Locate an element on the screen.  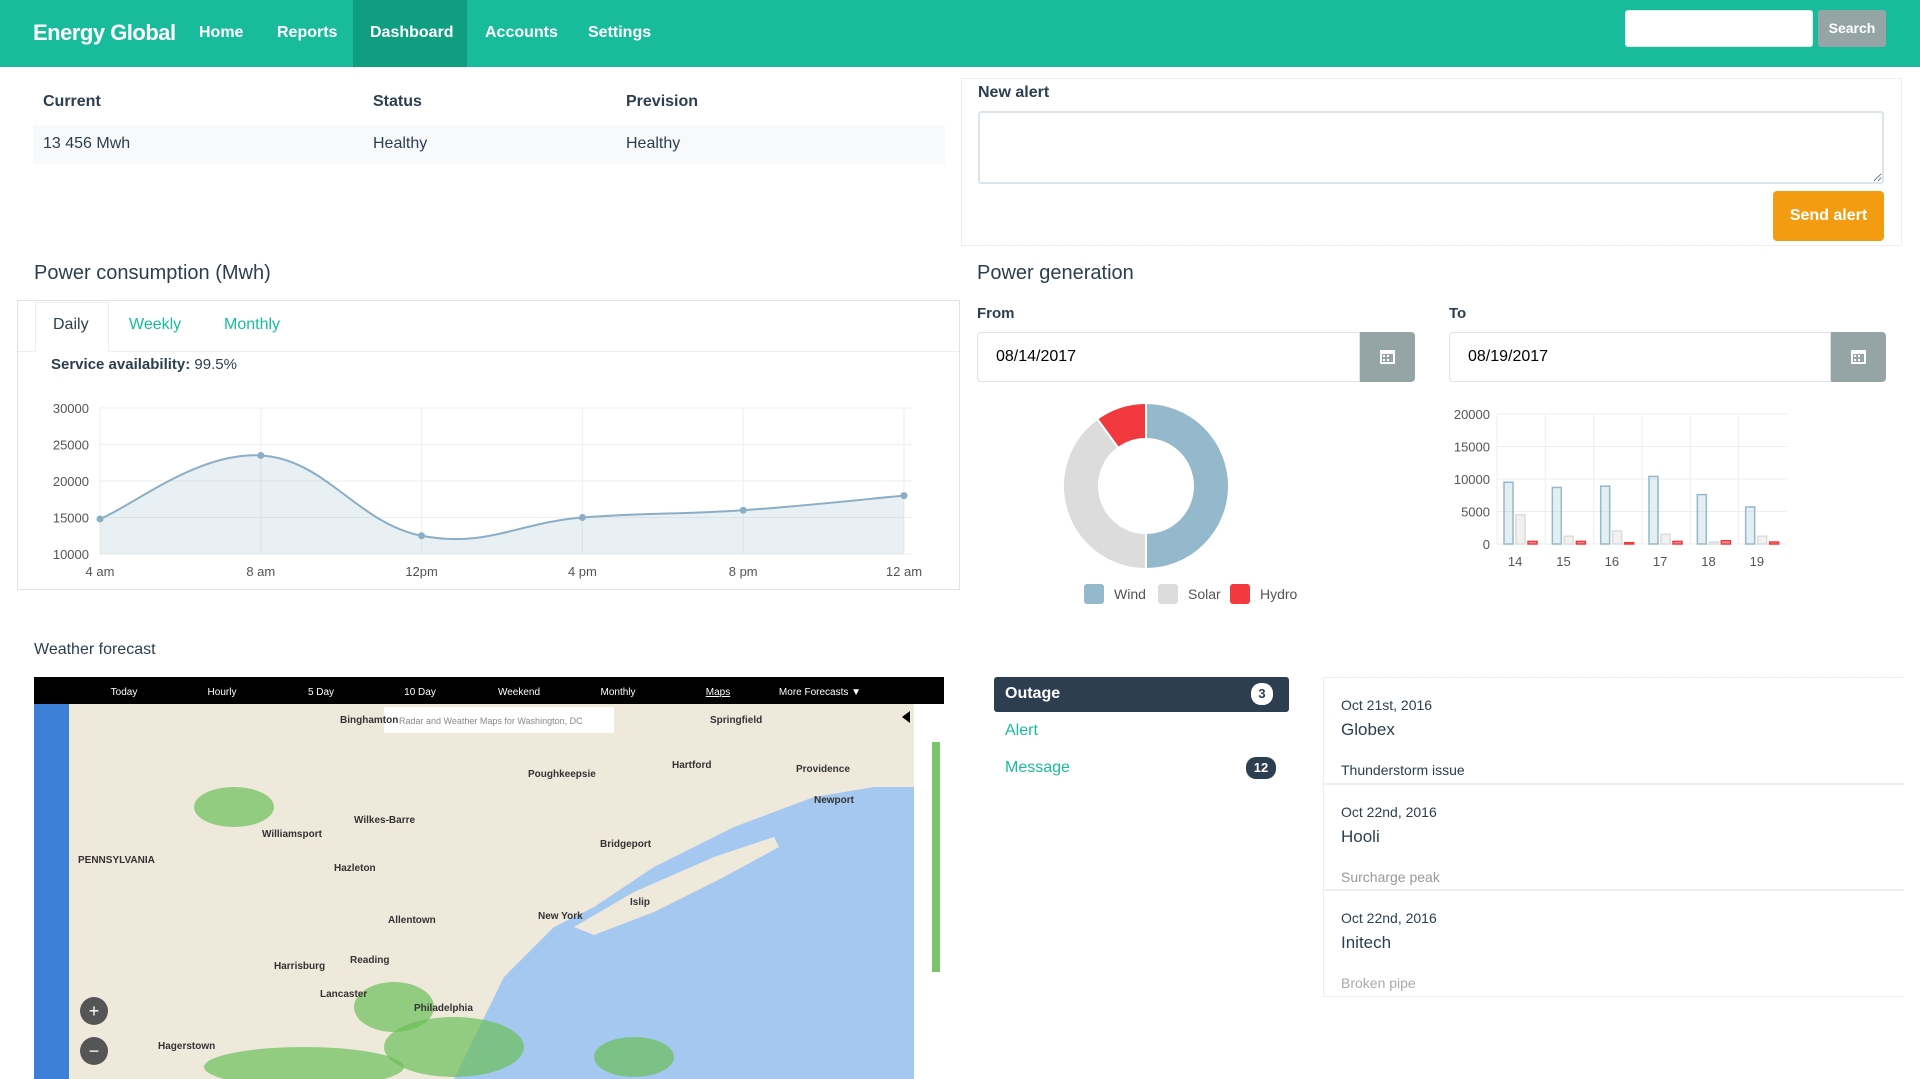
calendar-icon is located at coordinates (1858, 357).